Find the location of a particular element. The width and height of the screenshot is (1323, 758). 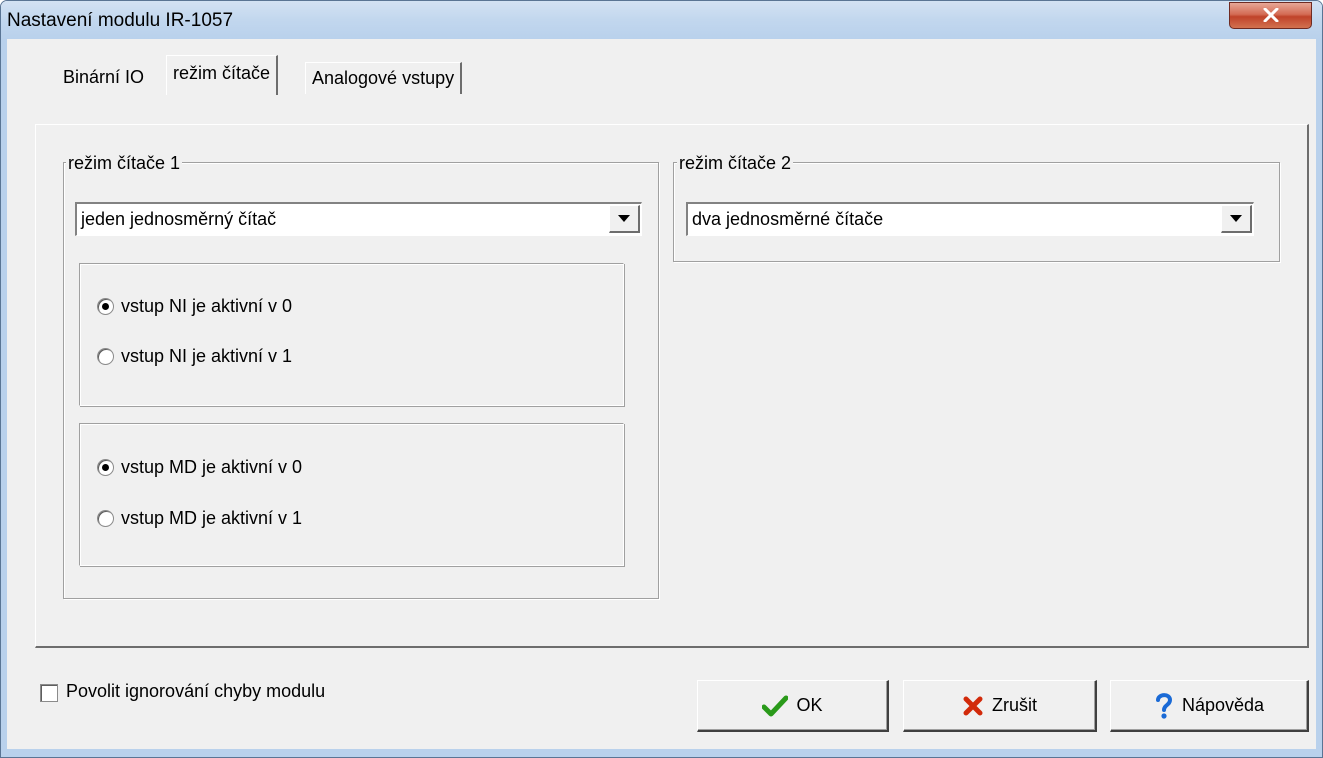

tab-label: Analogové vstupy is located at coordinates (383, 78).